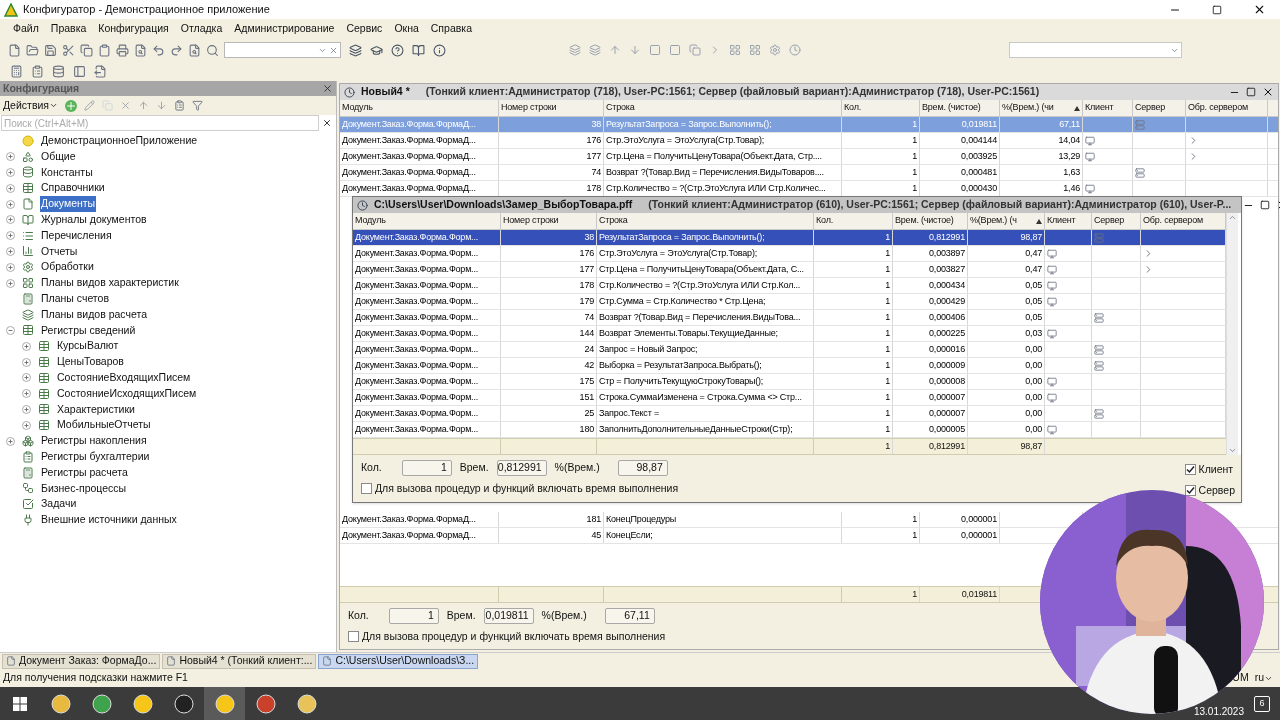 This screenshot has width=1280, height=720. What do you see at coordinates (160, 123) in the screenshot?
I see `search-field: Поиск (Ctrl+Alt+M)` at bounding box center [160, 123].